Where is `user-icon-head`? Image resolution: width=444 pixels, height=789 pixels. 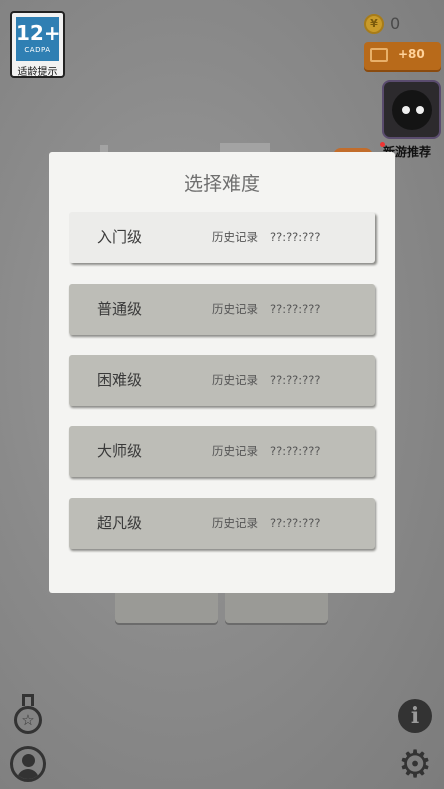 user-icon-head is located at coordinates (28, 760).